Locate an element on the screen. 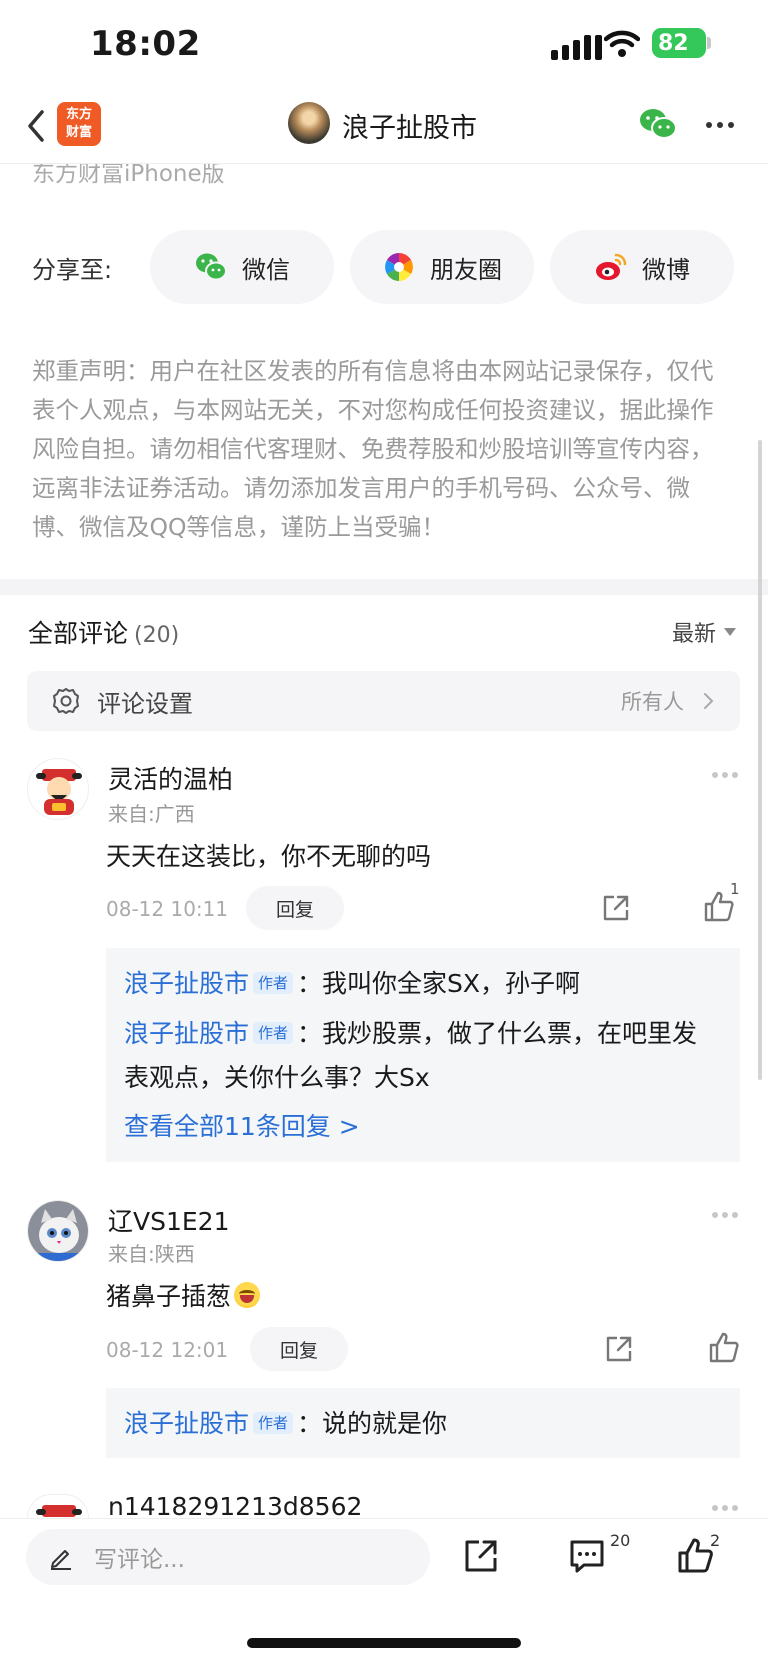 The height and width of the screenshot is (1662, 768). comment-text: 猪鼻子插葱 is located at coordinates (183, 1295).